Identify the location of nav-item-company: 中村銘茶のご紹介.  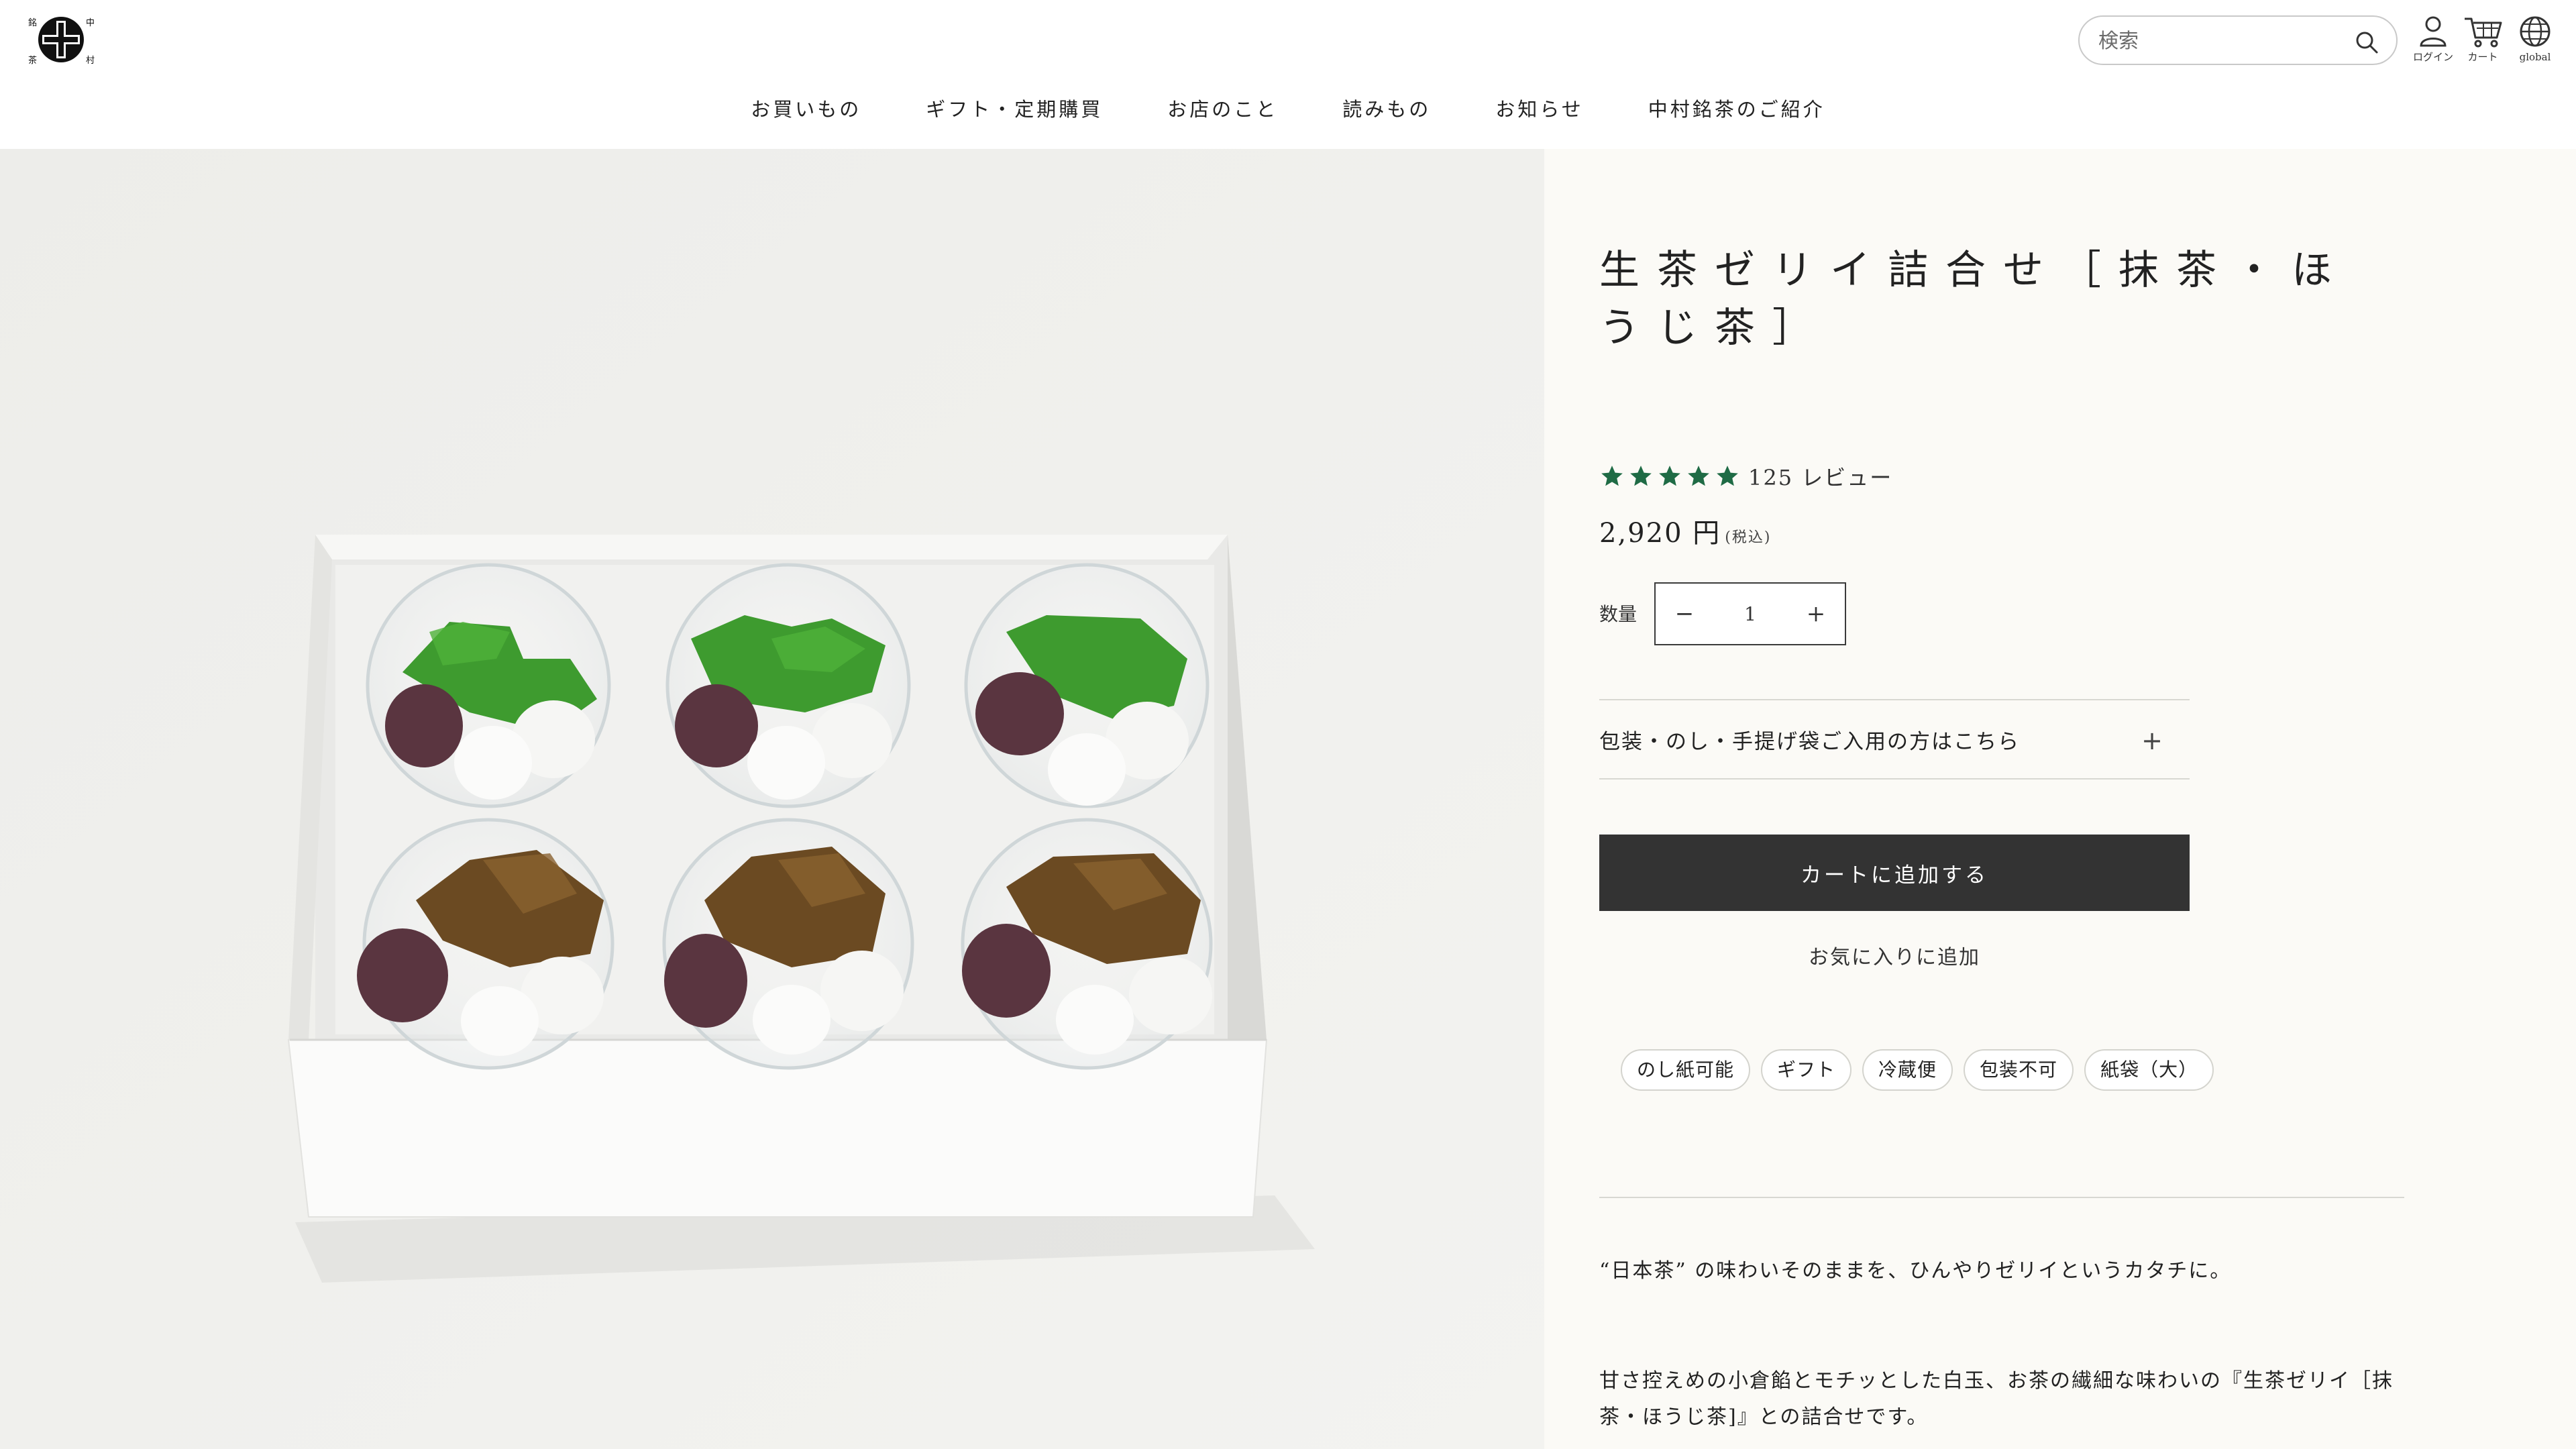
(1736, 109).